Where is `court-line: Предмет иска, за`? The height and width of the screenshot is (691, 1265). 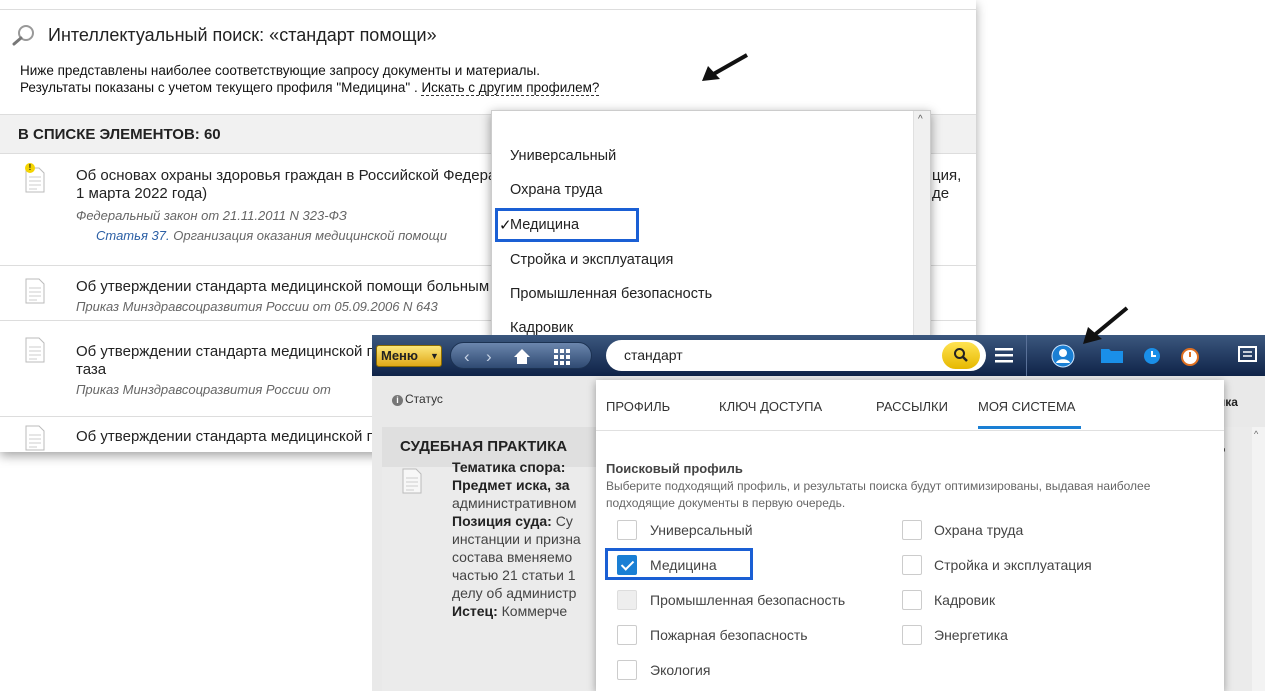
court-line: Предмет иска, за is located at coordinates (516, 485).